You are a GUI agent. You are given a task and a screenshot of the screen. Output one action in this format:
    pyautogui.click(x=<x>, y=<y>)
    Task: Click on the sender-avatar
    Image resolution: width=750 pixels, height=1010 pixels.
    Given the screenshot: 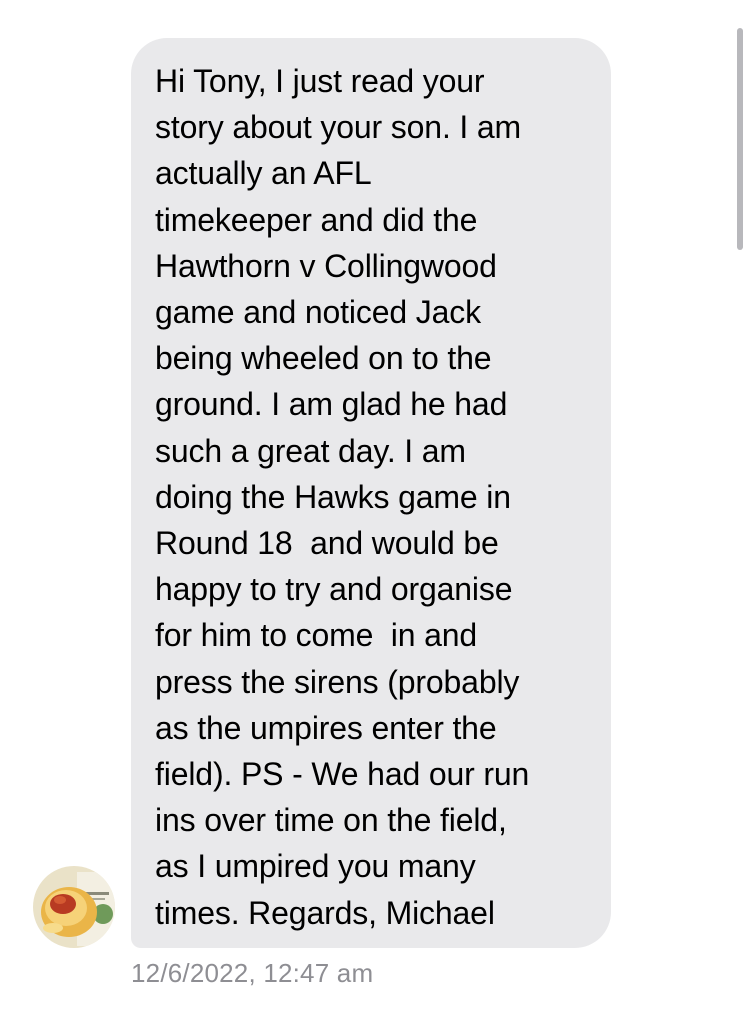 What is the action you would take?
    pyautogui.click(x=74, y=907)
    